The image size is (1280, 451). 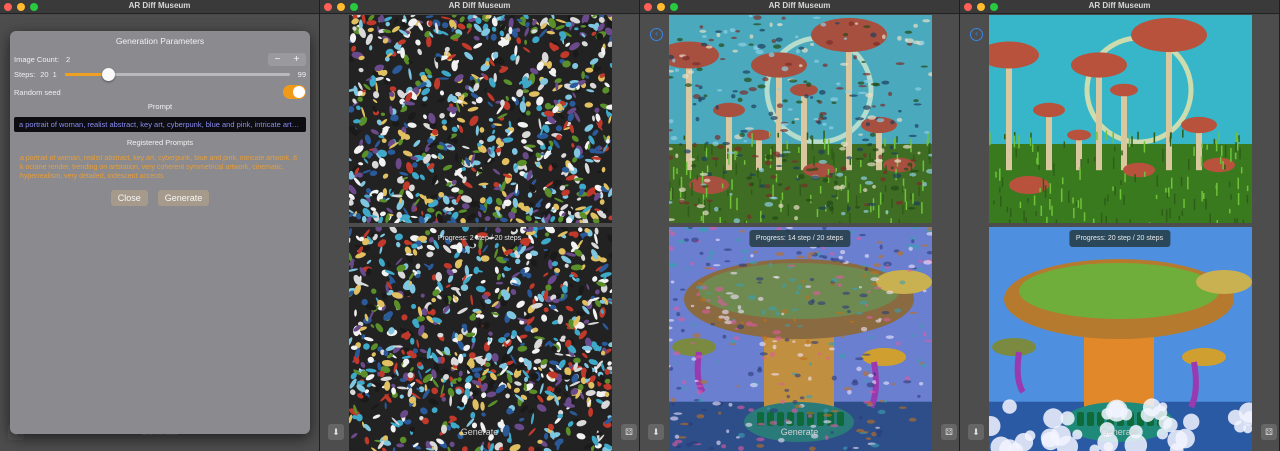 I want to click on random-seed-label: Random seed, so click(x=37, y=92).